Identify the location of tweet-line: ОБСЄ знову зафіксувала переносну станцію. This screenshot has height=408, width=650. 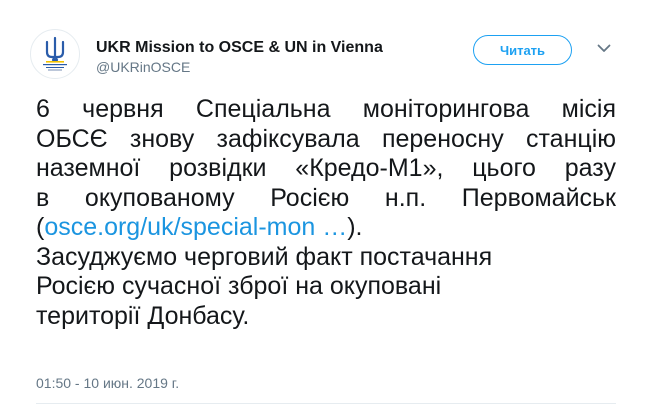
(326, 138).